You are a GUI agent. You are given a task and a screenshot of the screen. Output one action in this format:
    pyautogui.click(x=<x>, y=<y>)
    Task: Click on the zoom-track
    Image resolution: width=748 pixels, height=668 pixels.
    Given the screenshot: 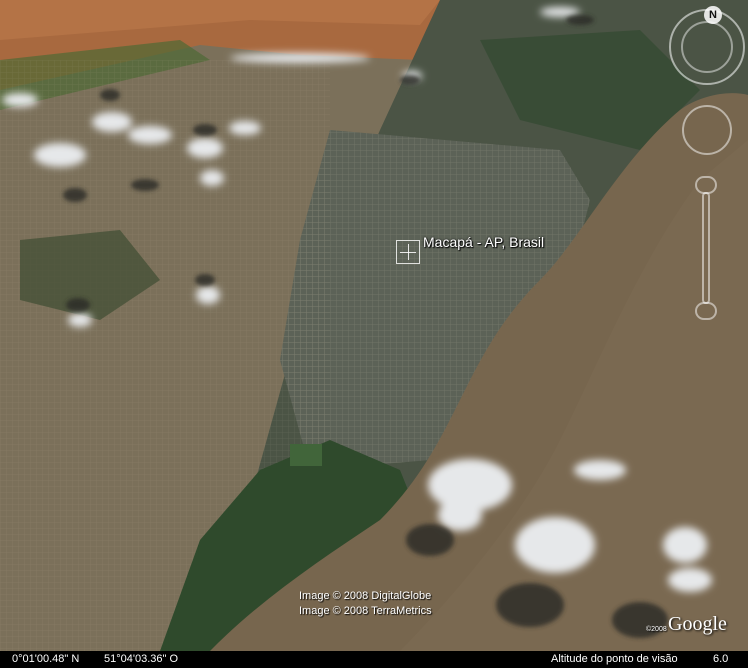 What is the action you would take?
    pyautogui.click(x=706, y=248)
    